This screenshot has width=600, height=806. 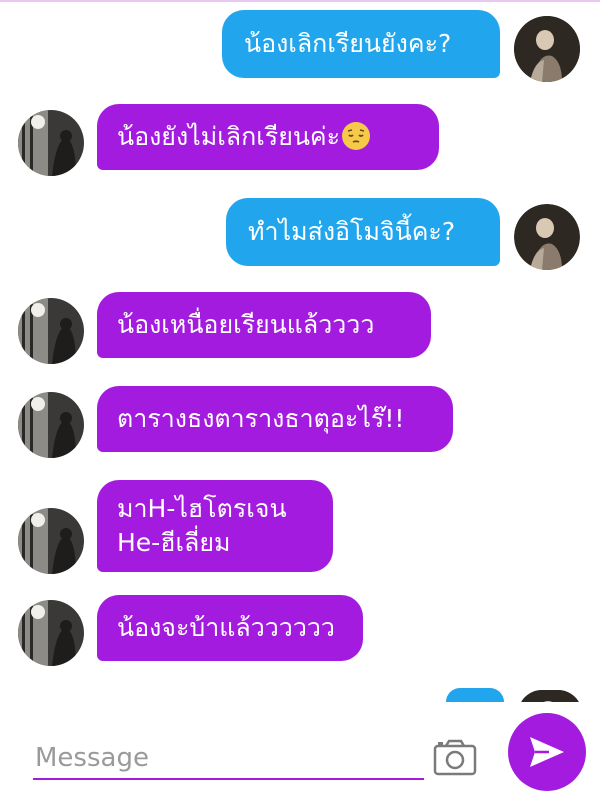 I want to click on message-text: น้องเหนื่อยเรียนแล้วววว, so click(x=246, y=324).